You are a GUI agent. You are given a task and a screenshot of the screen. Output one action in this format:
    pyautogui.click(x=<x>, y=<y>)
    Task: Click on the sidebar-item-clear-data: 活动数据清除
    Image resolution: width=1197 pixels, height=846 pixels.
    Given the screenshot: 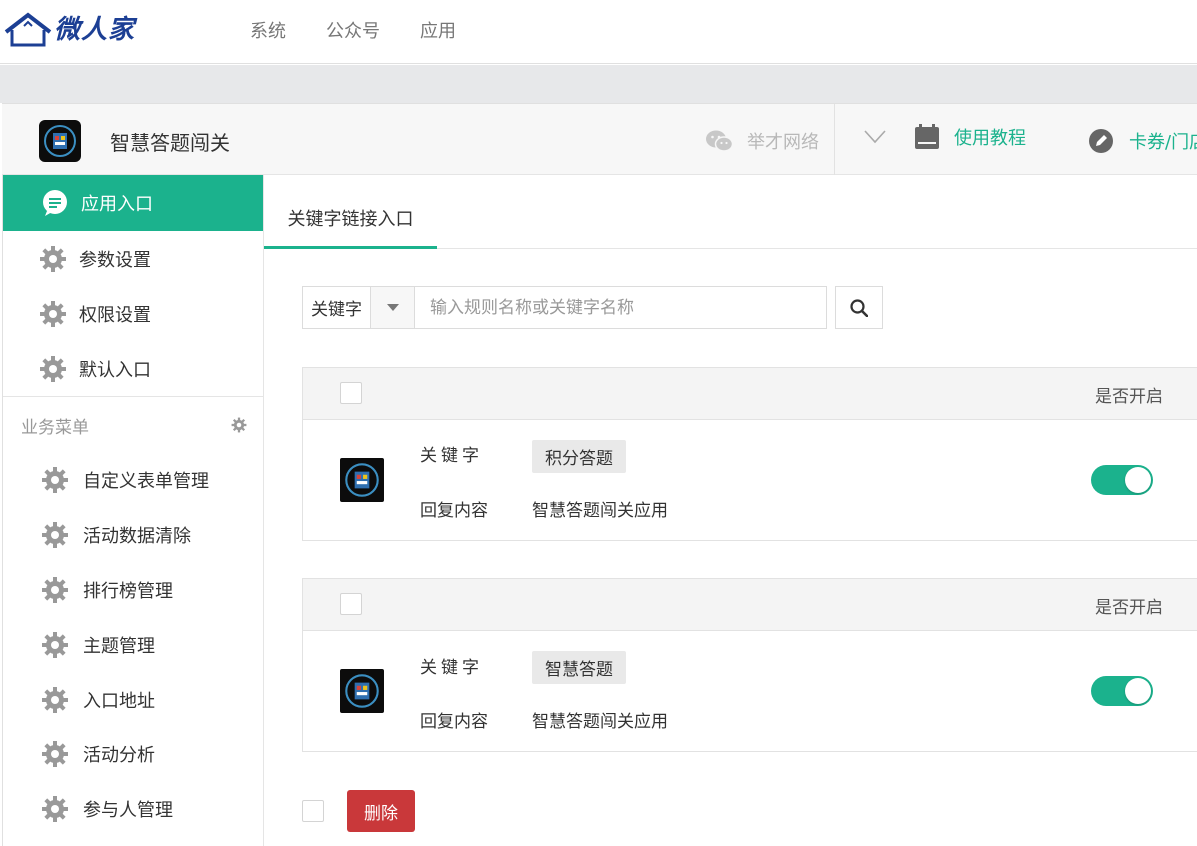 What is the action you would take?
    pyautogui.click(x=133, y=535)
    